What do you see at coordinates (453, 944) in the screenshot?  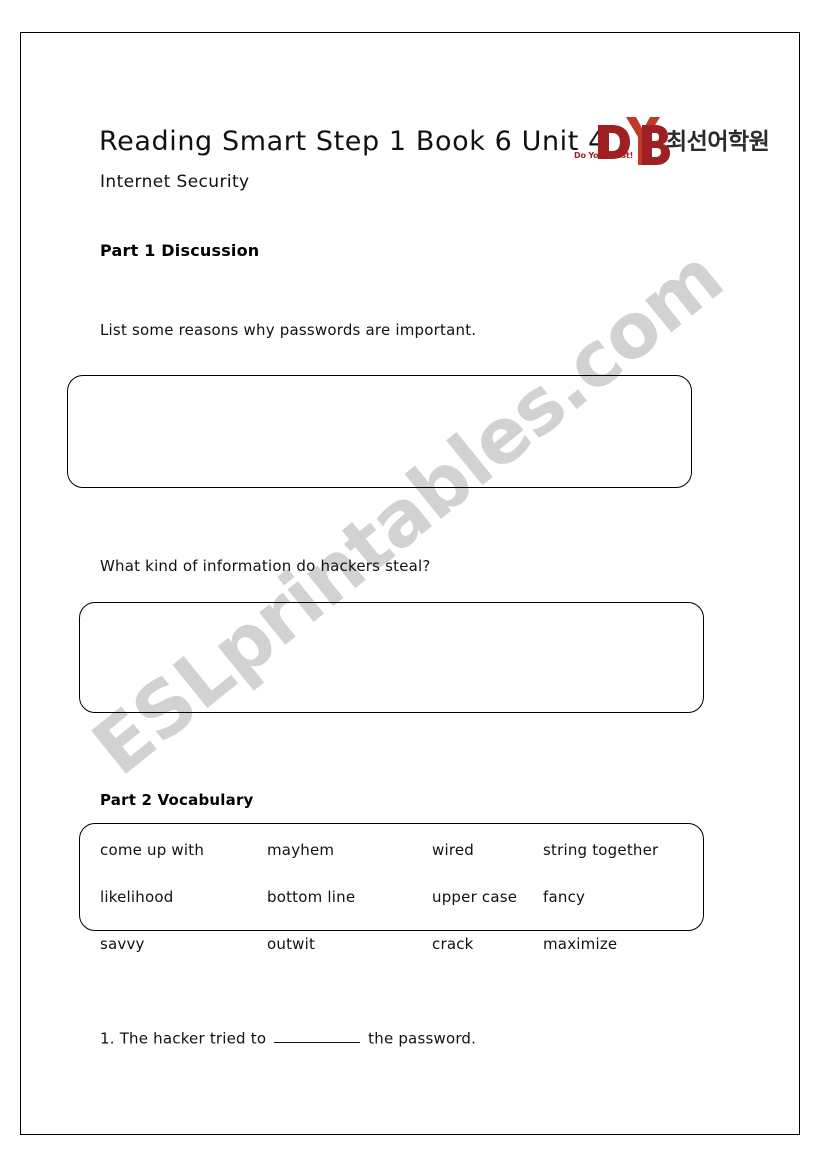 I see `vocab-word: crack` at bounding box center [453, 944].